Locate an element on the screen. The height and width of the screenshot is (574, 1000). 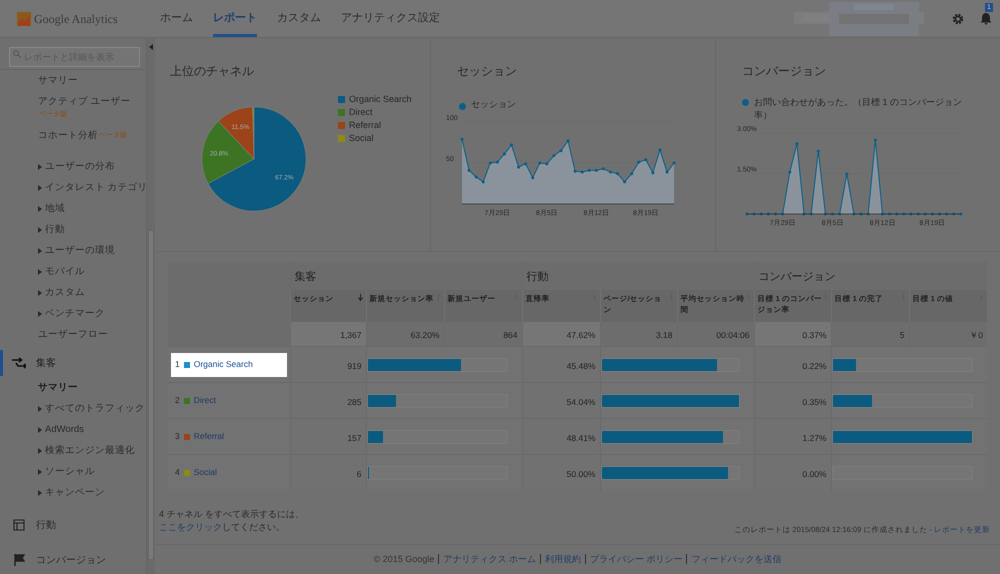
card-title: セッション is located at coordinates (487, 71).